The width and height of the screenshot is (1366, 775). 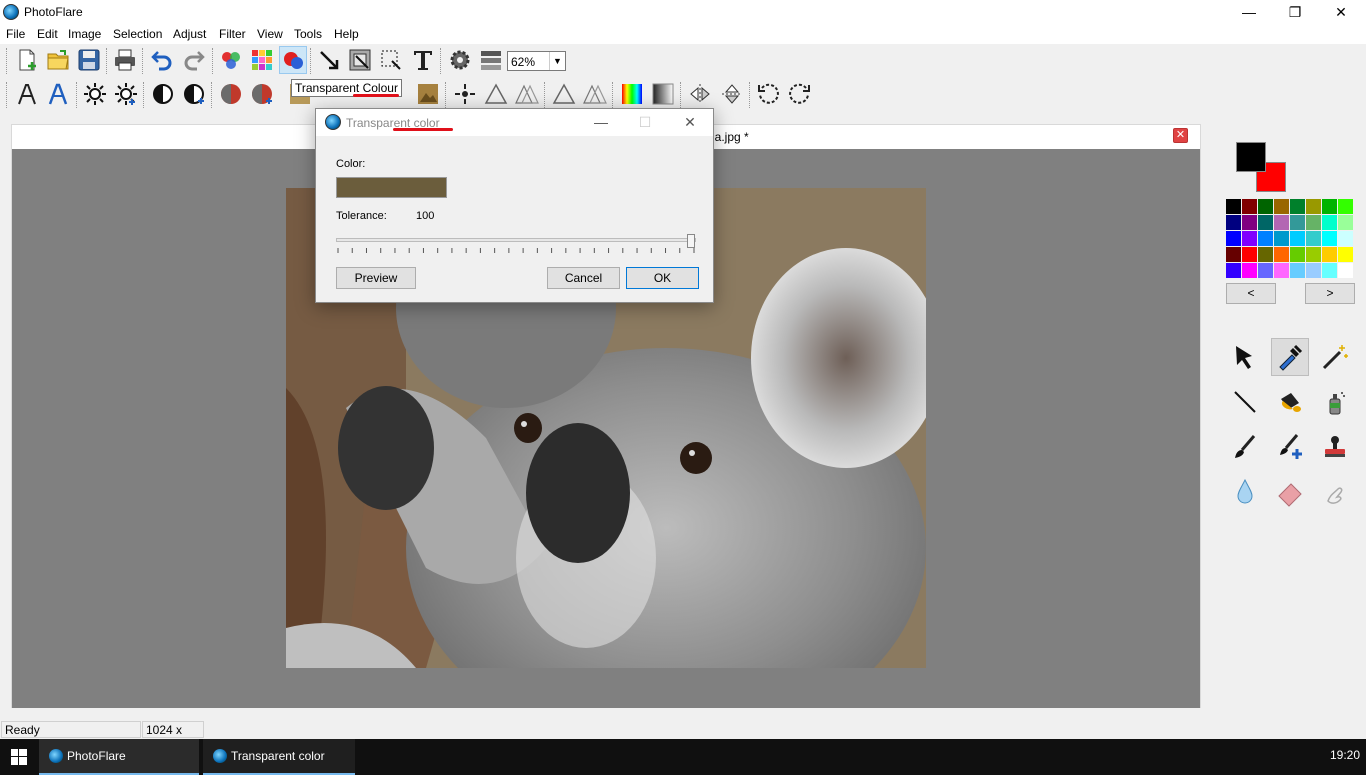 I want to click on dialog-minimize-button: —, so click(x=601, y=122).